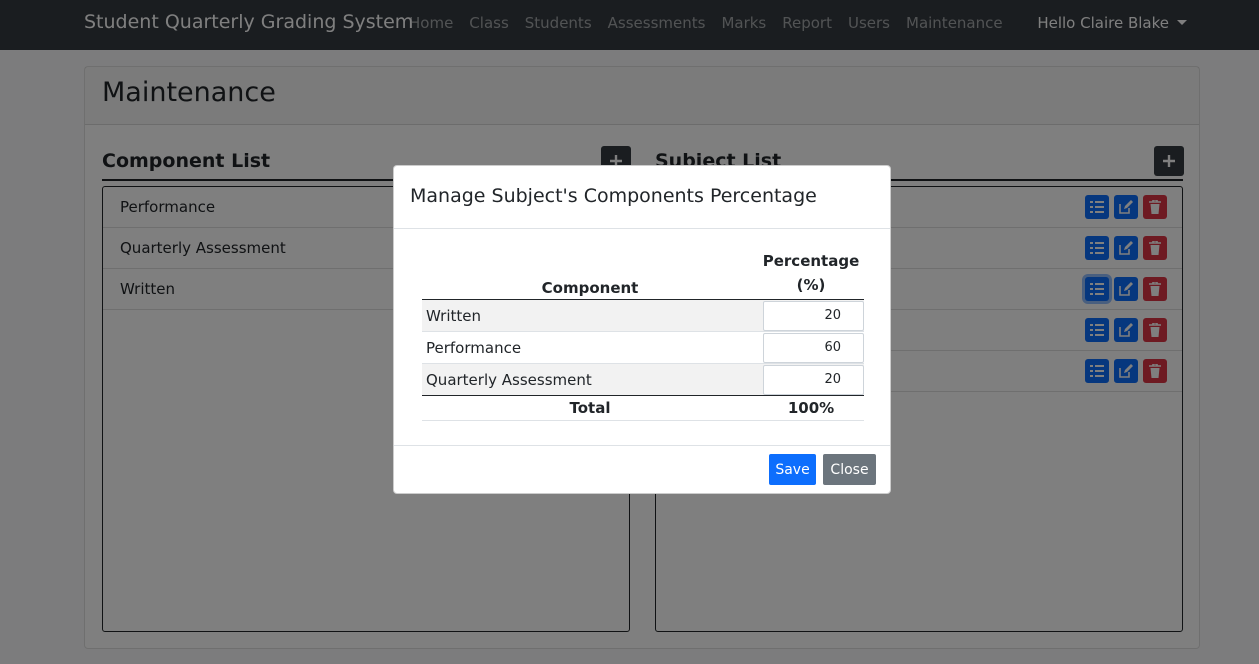  I want to click on percentage-input-quarterly-assessment, so click(813, 379).